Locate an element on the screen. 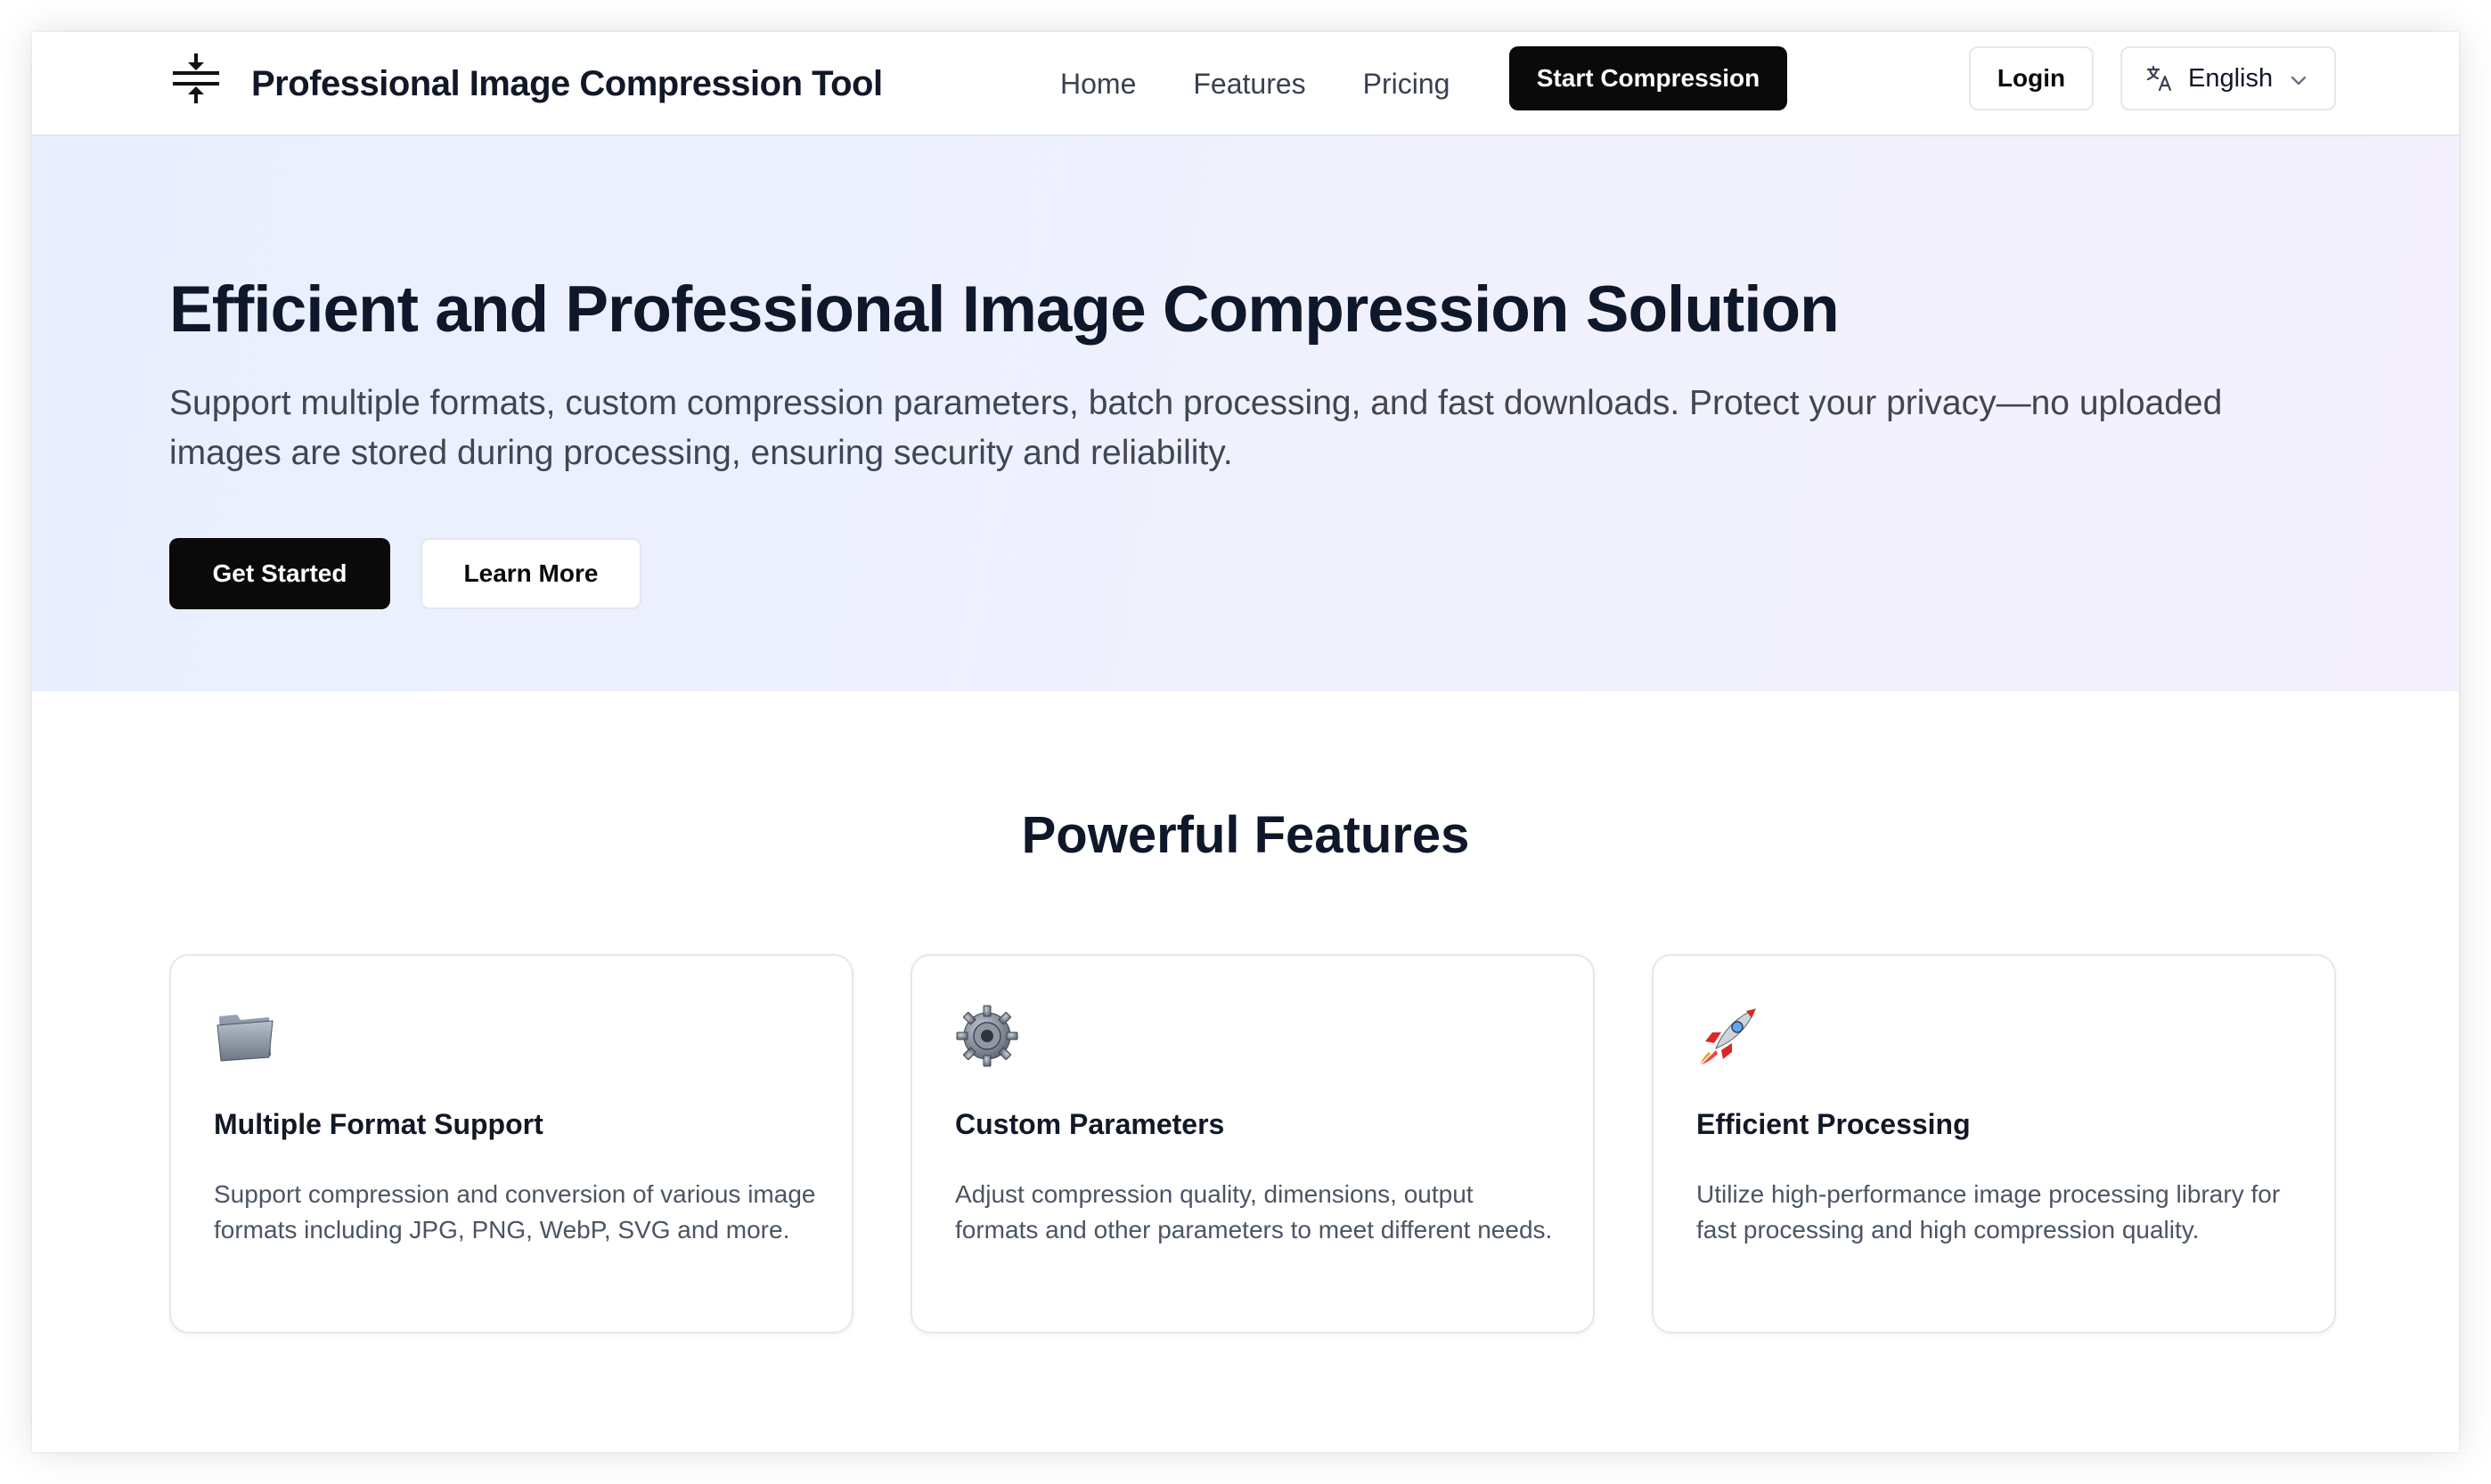 This screenshot has height=1484, width=2491. nav-pricing: Pricing is located at coordinates (1407, 84).